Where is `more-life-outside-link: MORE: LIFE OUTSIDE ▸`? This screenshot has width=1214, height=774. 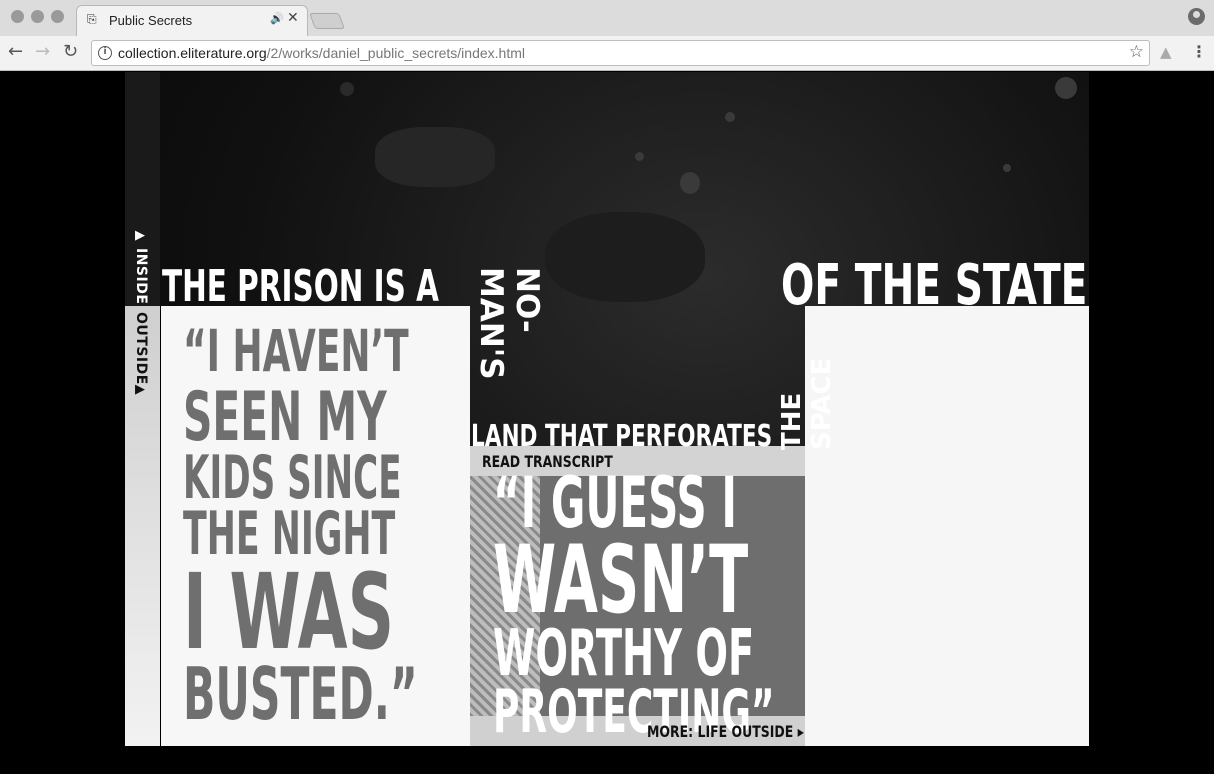
more-life-outside-link: MORE: LIFE OUTSIDE ▸ is located at coordinates (725, 731).